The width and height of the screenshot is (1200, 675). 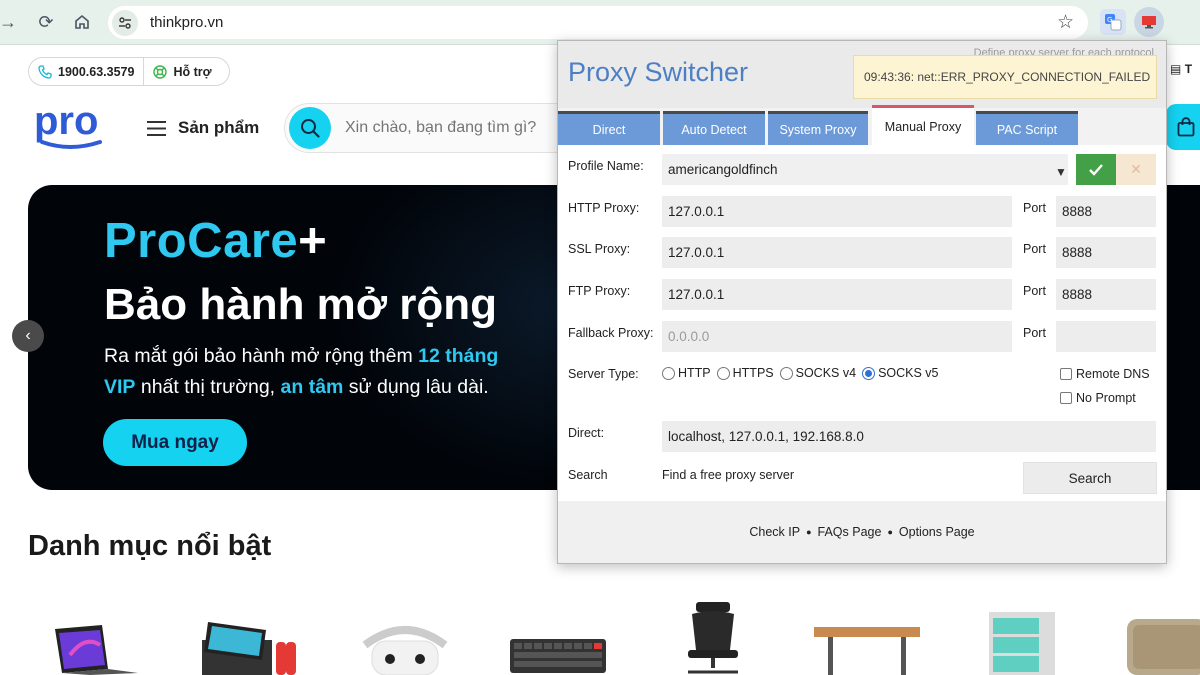 What do you see at coordinates (175, 442) in the screenshot?
I see `buy-now-button: Mua ngay` at bounding box center [175, 442].